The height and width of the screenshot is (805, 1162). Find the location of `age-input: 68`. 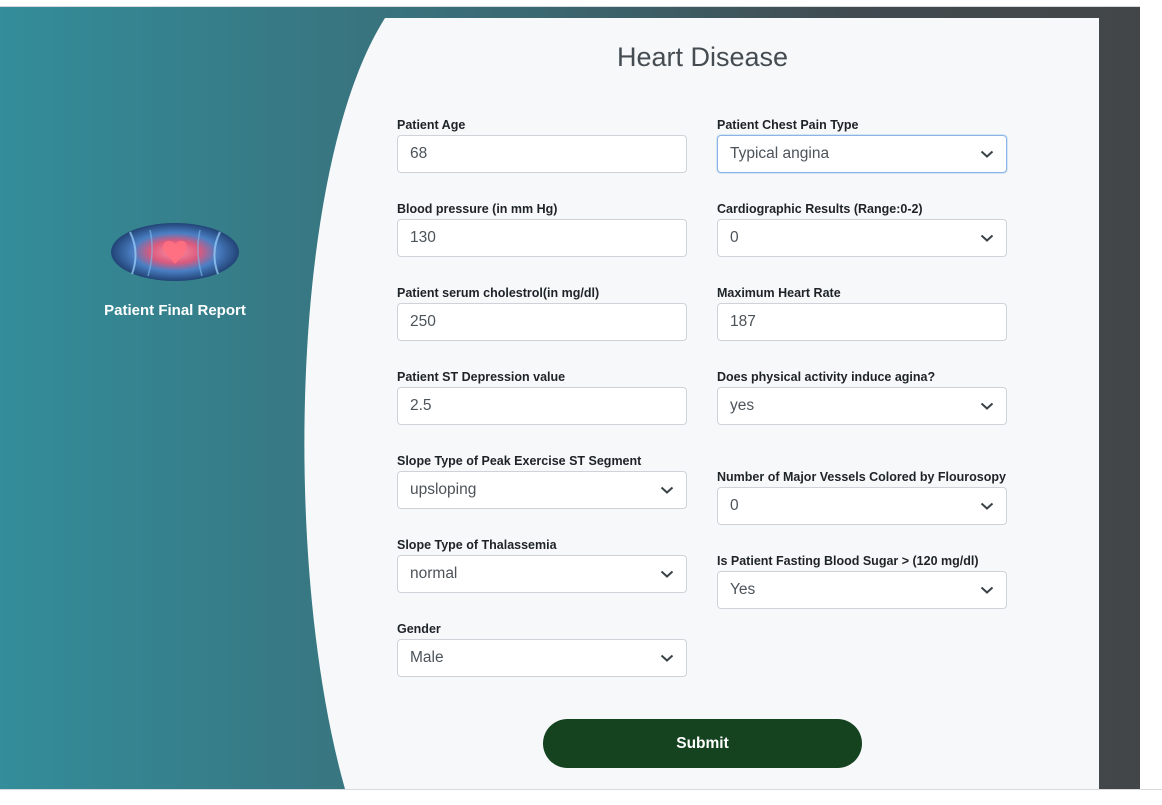

age-input: 68 is located at coordinates (542, 154).